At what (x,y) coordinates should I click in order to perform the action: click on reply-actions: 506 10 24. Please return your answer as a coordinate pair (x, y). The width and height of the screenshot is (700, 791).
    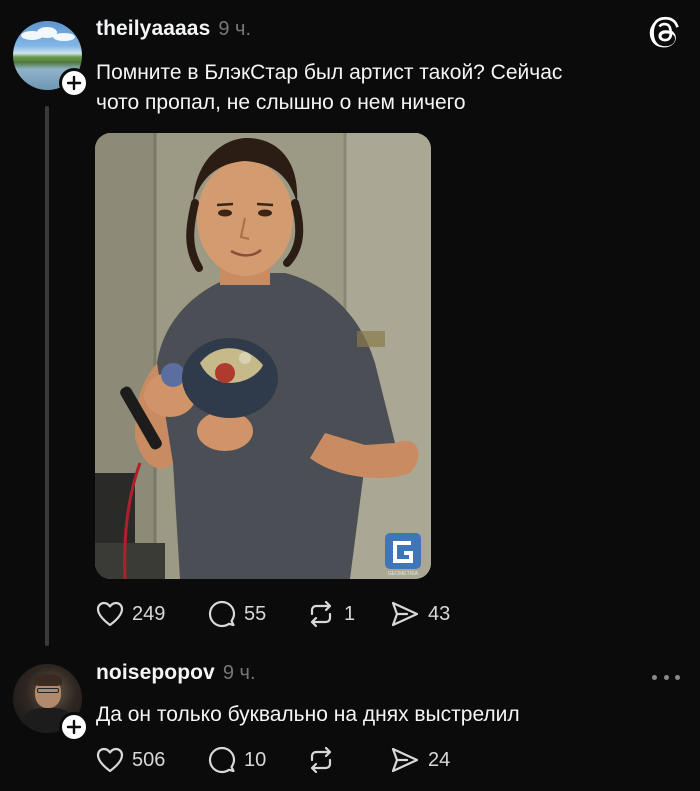
    Looking at the image, I should click on (273, 760).